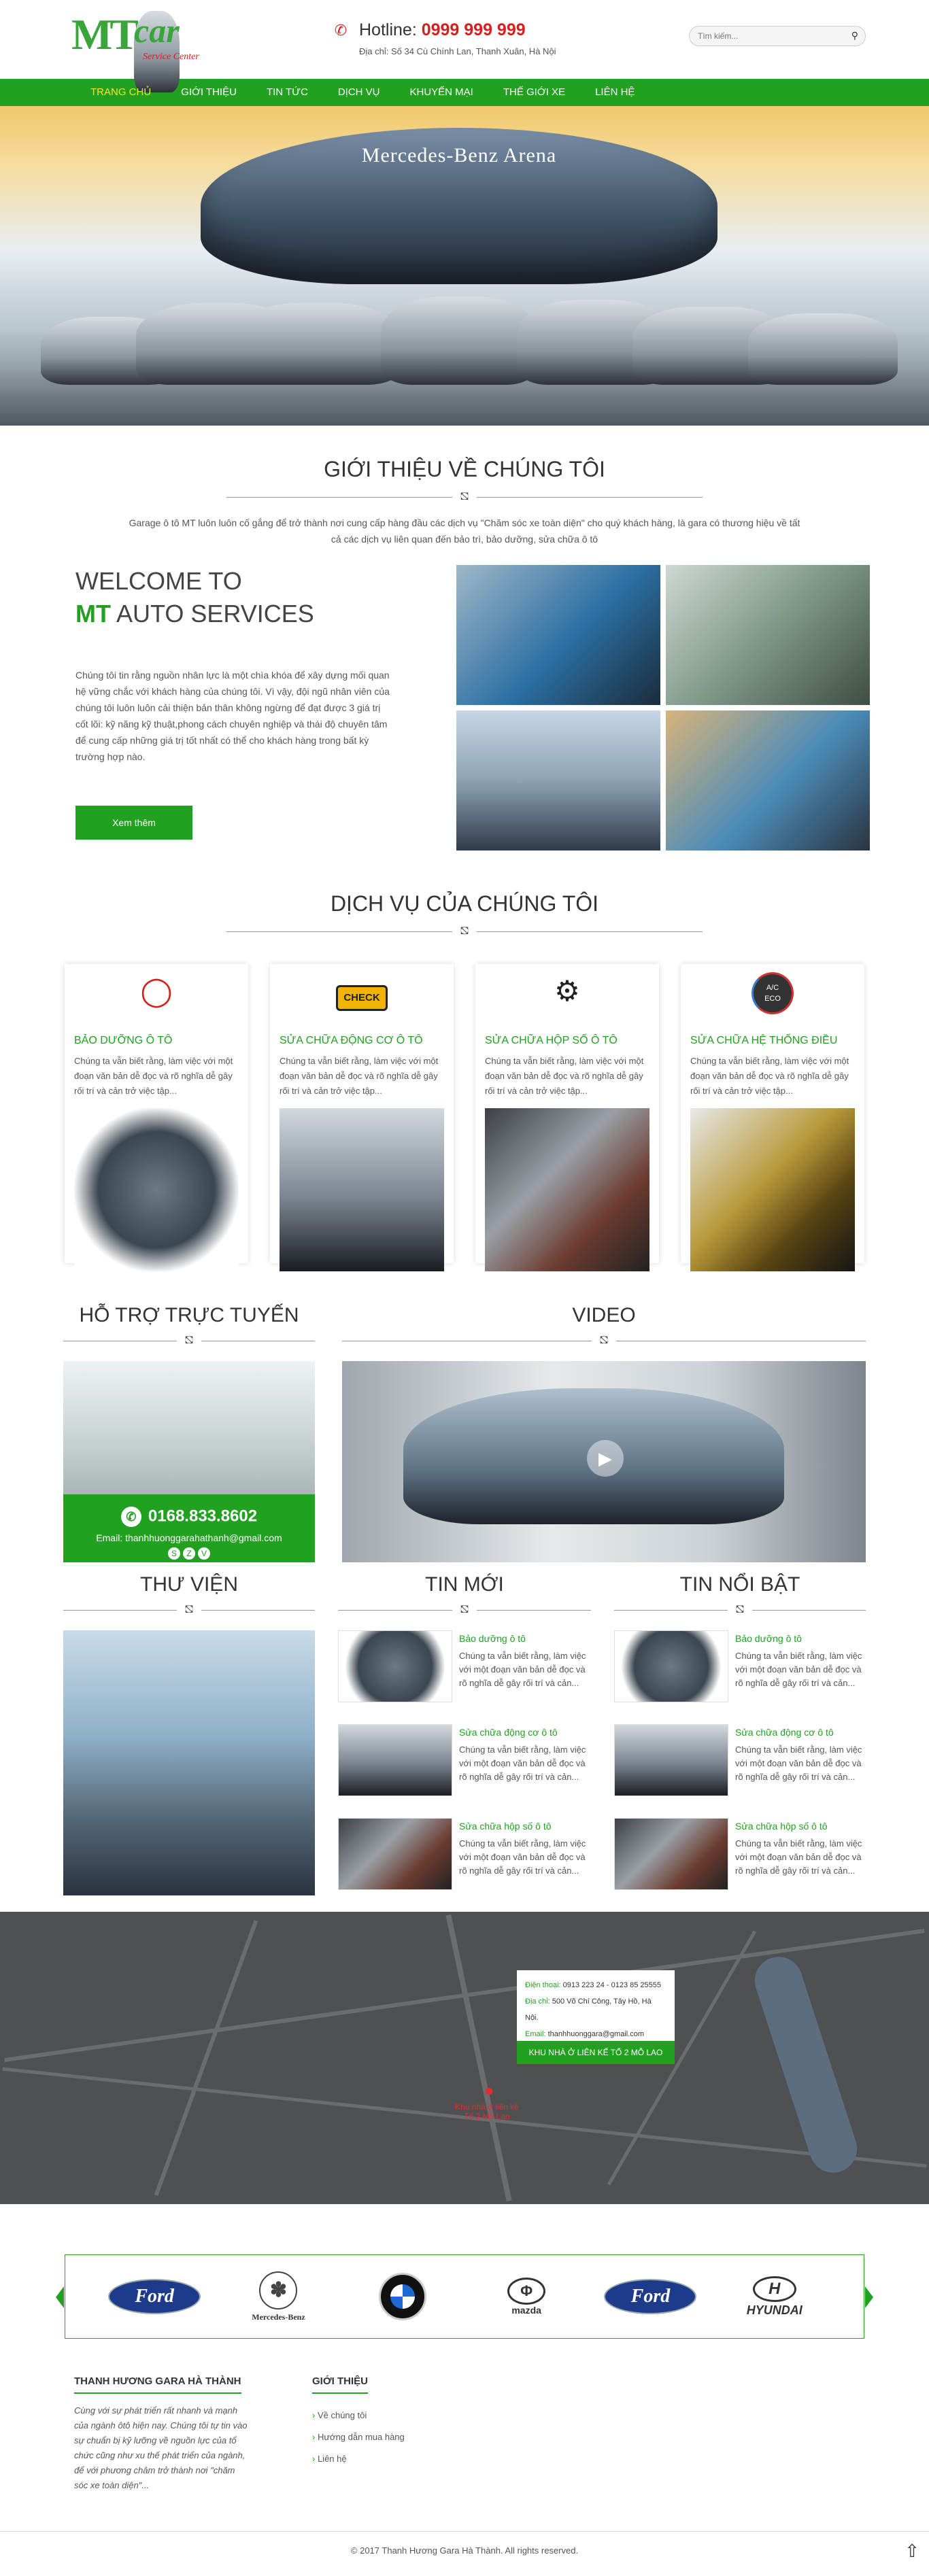 This screenshot has height=2576, width=929. Describe the element at coordinates (543, 1985) in the screenshot. I see `map-phone-label: Điện thoại:` at that location.